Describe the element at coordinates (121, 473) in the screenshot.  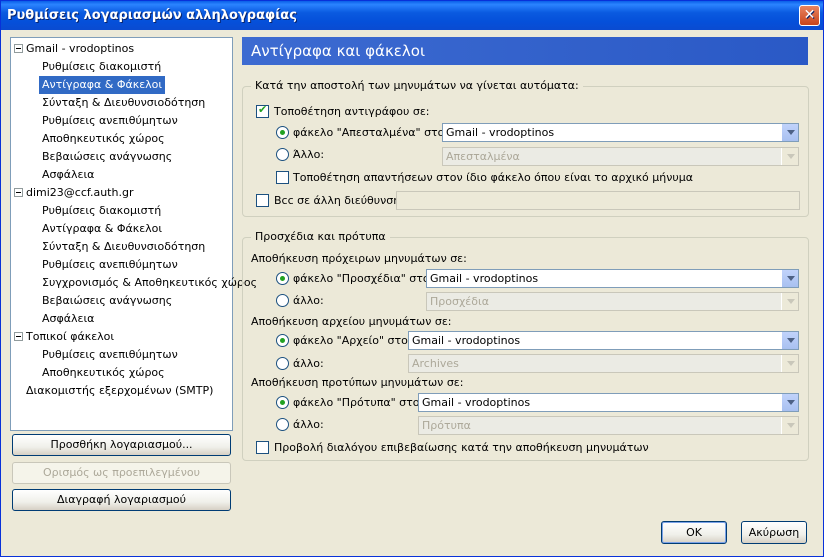
I see `set-default-button: Ορισμός ως προεπιλεγμένου` at that location.